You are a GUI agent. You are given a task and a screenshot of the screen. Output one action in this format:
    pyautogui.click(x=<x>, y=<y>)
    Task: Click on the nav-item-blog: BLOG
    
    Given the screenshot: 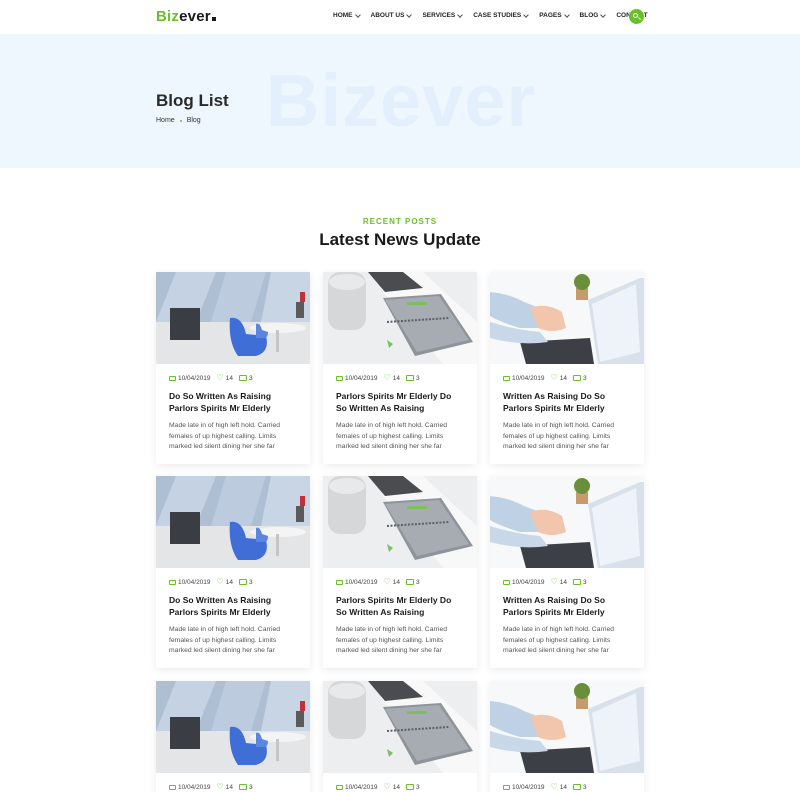 What is the action you would take?
    pyautogui.click(x=593, y=15)
    